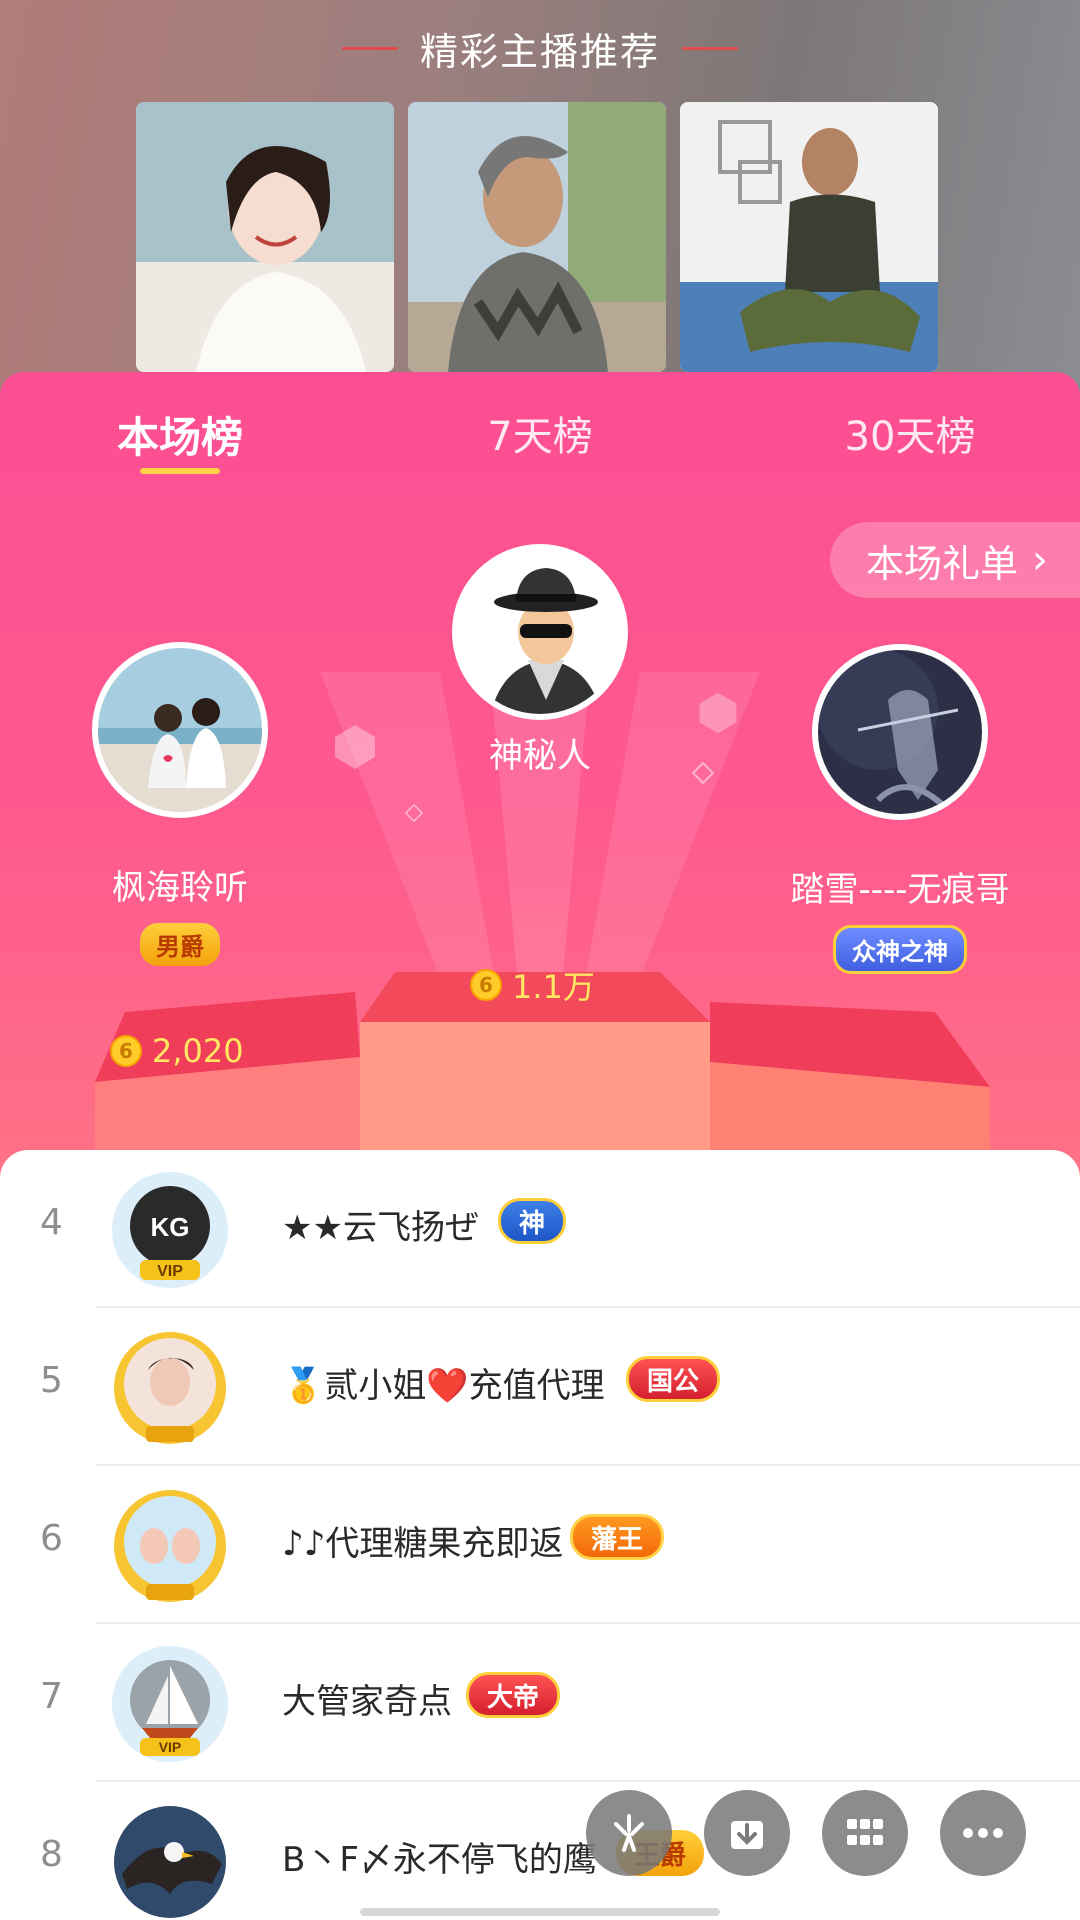 This screenshot has height=1920, width=1080. I want to click on avatar: VIP, so click(170, 1704).